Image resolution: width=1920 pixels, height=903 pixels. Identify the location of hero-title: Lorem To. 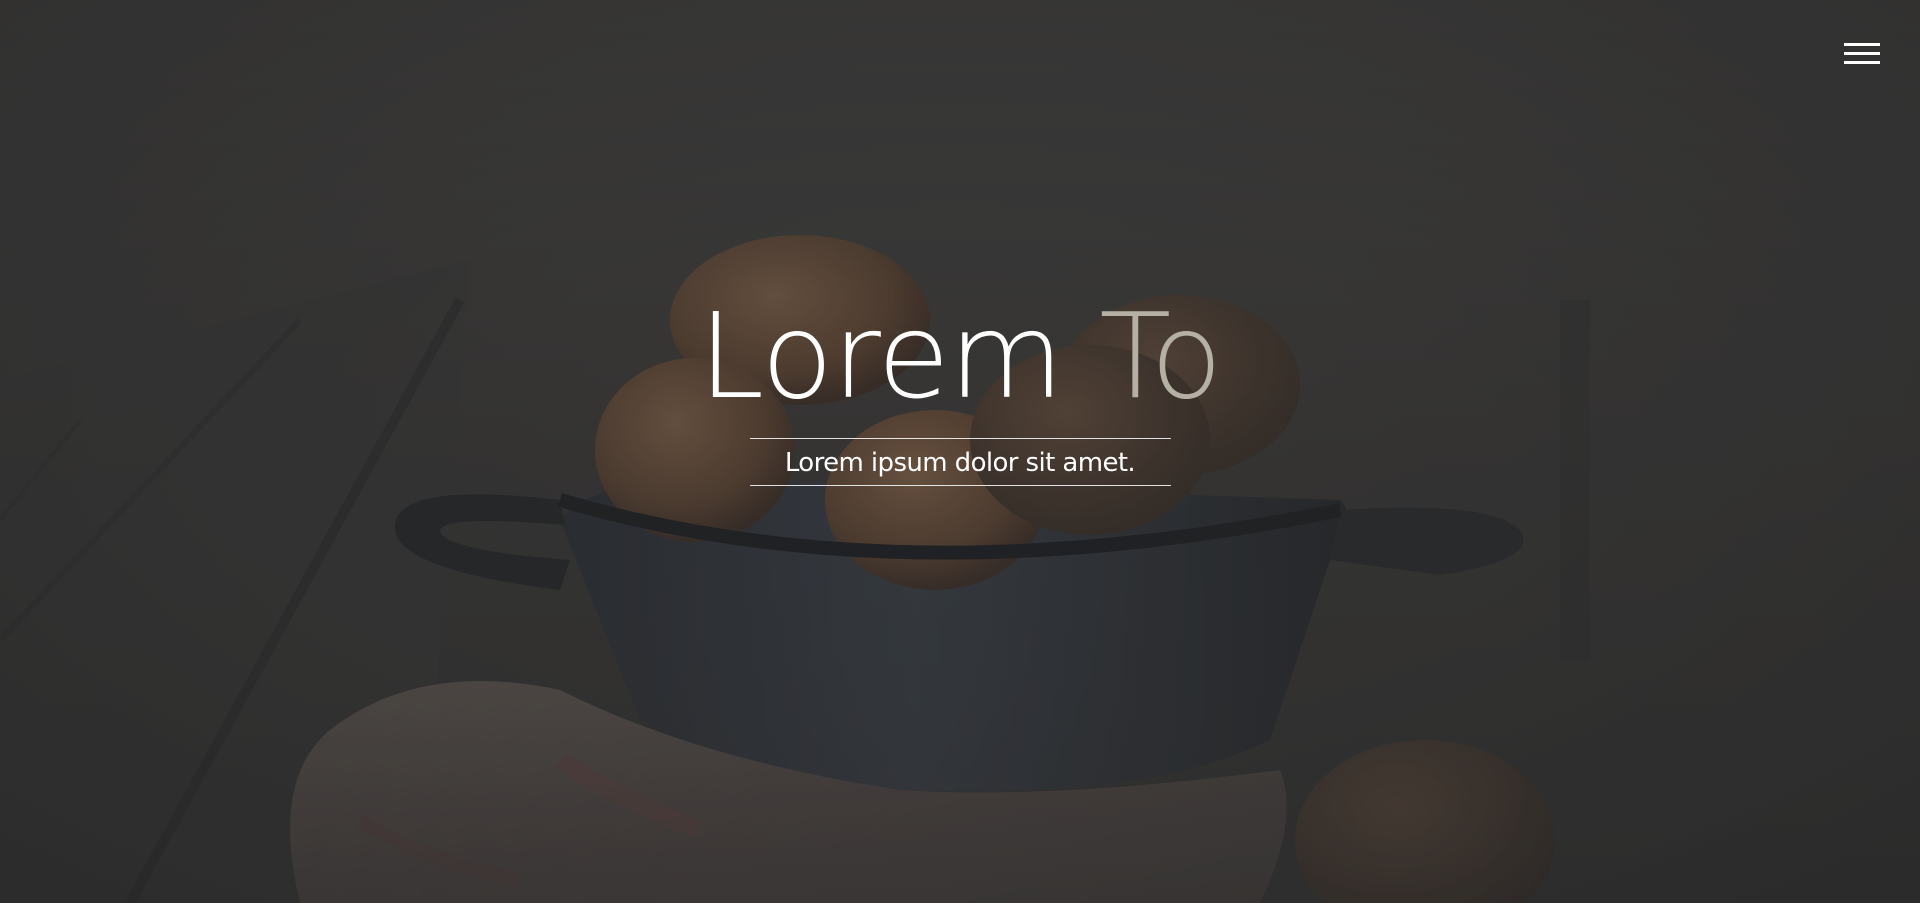
(960, 356).